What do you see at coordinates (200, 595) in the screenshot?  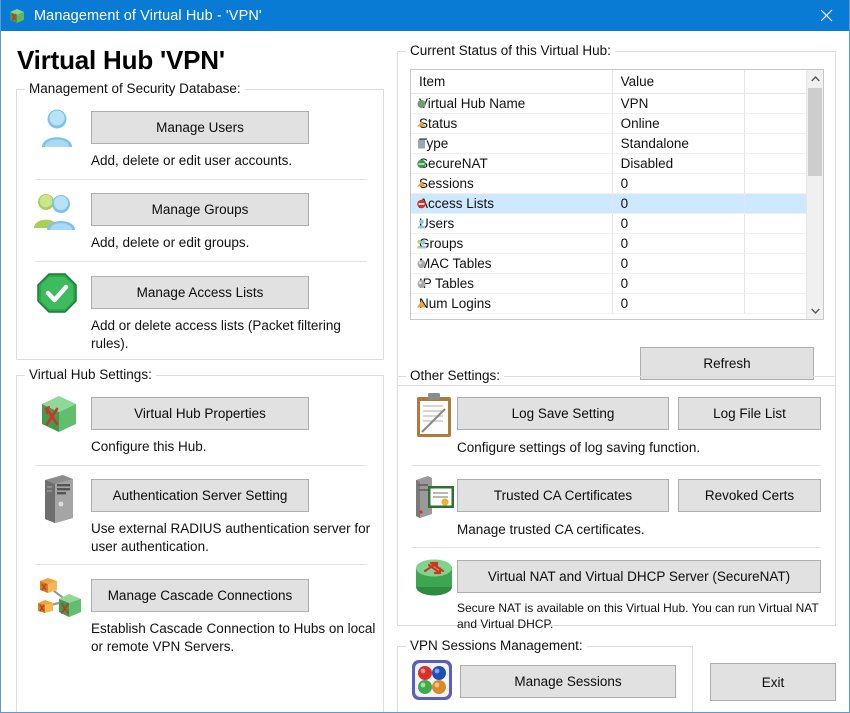 I see `manage-cascade-connections-button: Manage Cascade Connections` at bounding box center [200, 595].